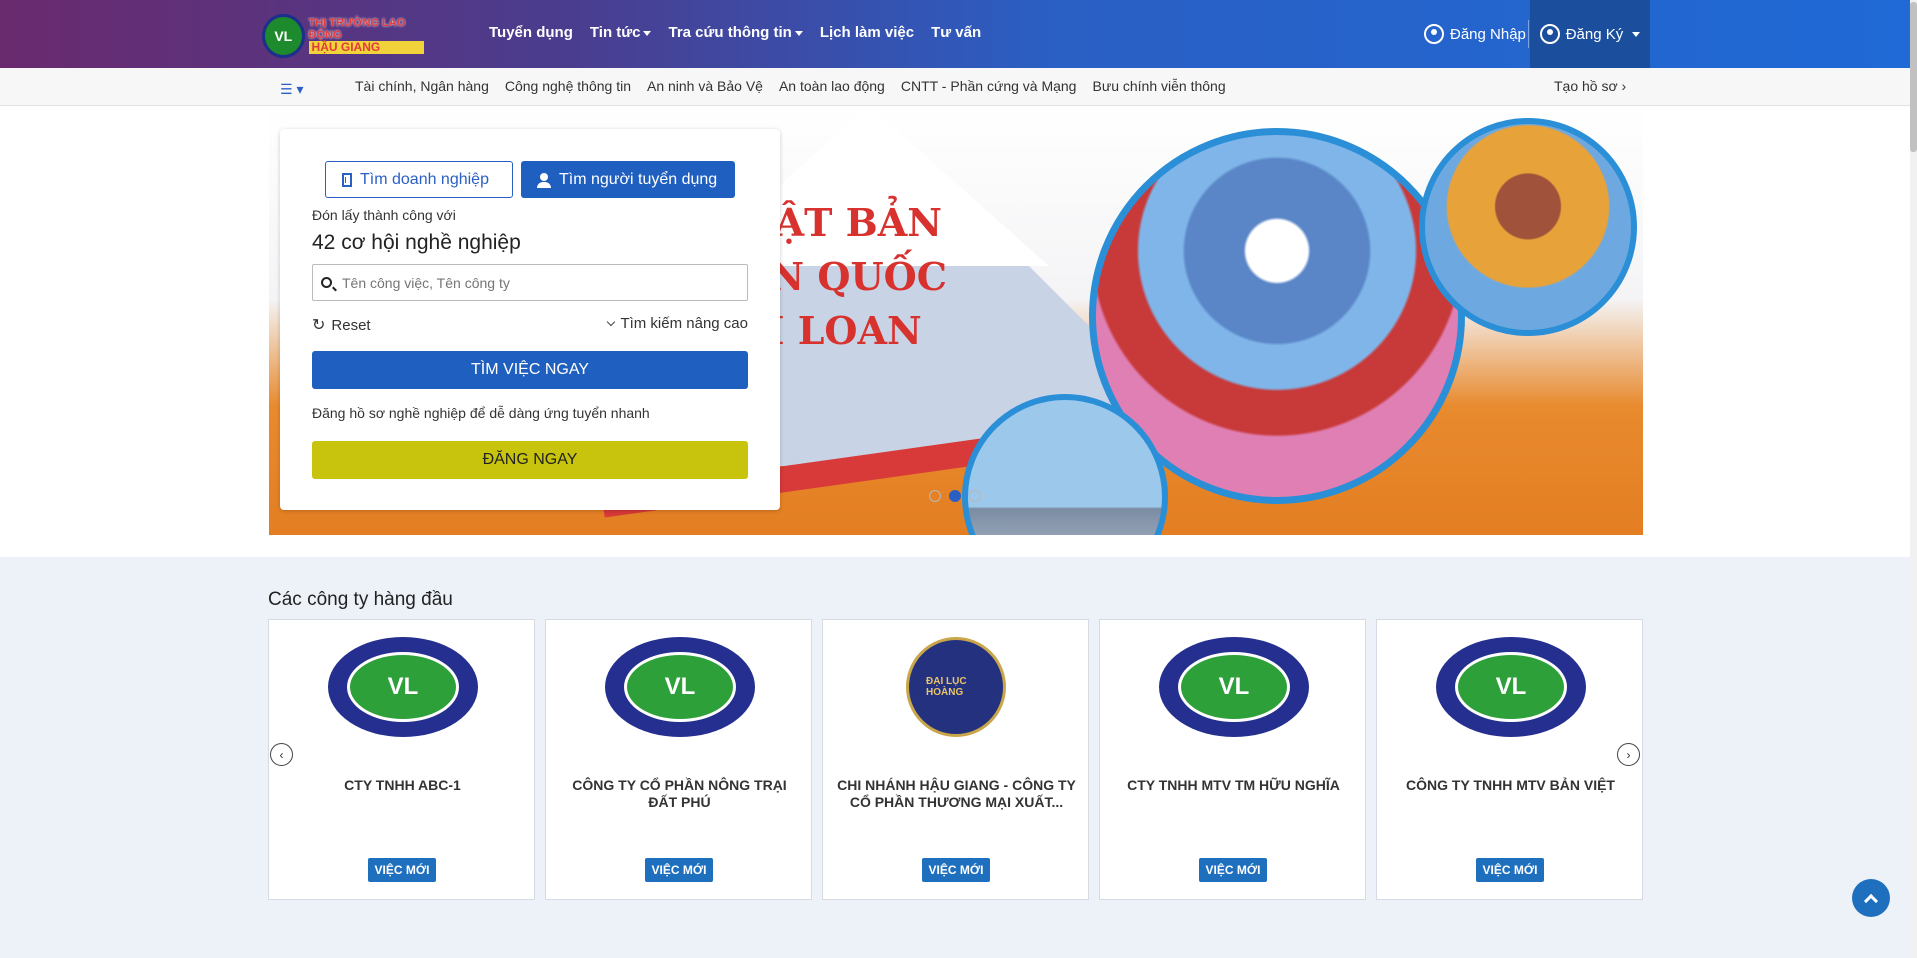 Image resolution: width=1917 pixels, height=958 pixels. I want to click on carousel-dot-active, so click(955, 496).